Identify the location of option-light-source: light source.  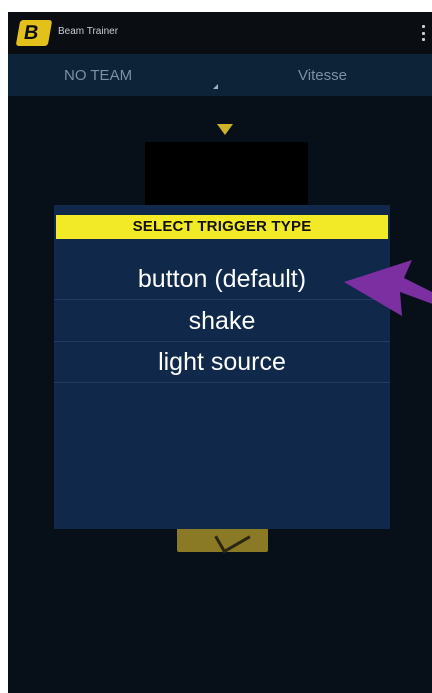
(222, 362).